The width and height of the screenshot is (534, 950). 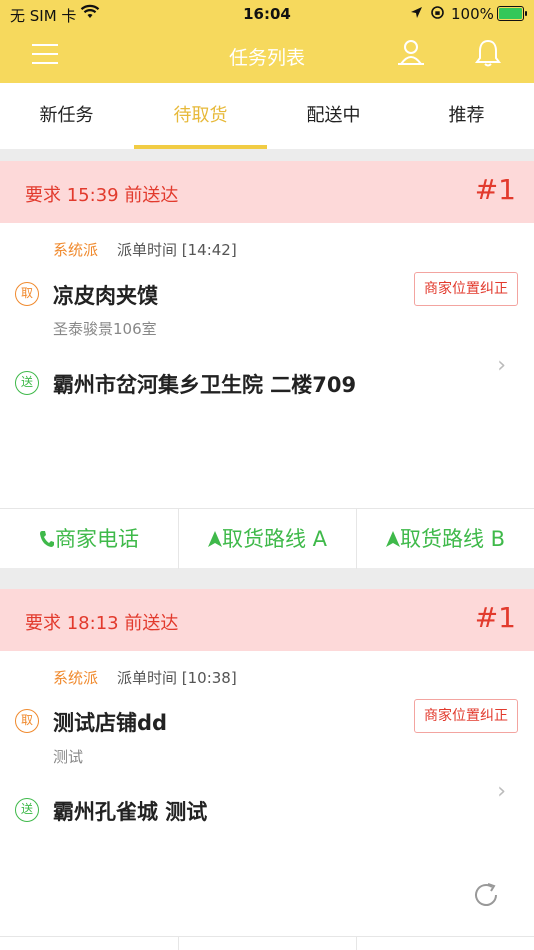 I want to click on orientation-lock-icon, so click(x=437, y=12).